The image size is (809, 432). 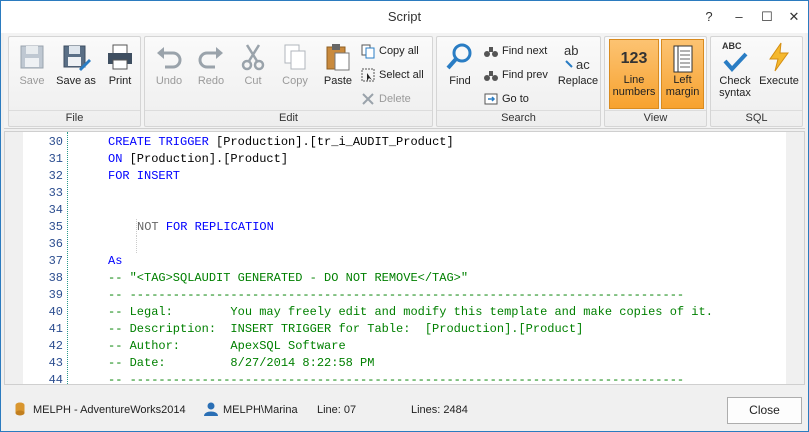 What do you see at coordinates (20, 409) in the screenshot?
I see `database-icon` at bounding box center [20, 409].